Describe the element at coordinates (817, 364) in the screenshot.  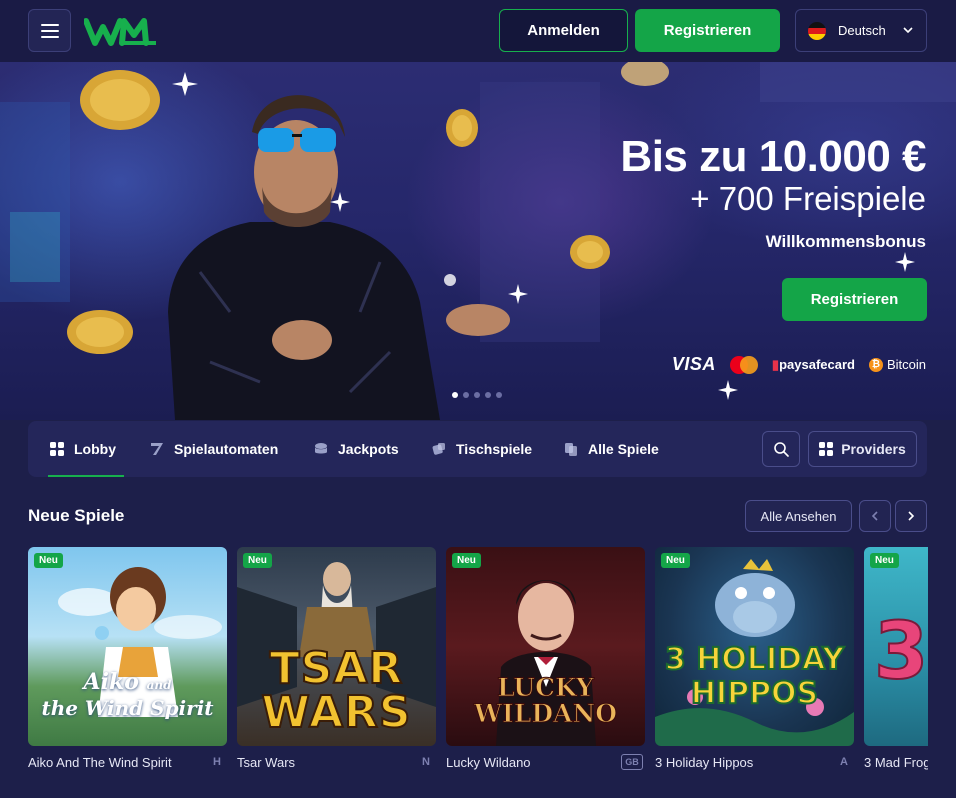
I see `paysafecard-label: paysafecard` at that location.